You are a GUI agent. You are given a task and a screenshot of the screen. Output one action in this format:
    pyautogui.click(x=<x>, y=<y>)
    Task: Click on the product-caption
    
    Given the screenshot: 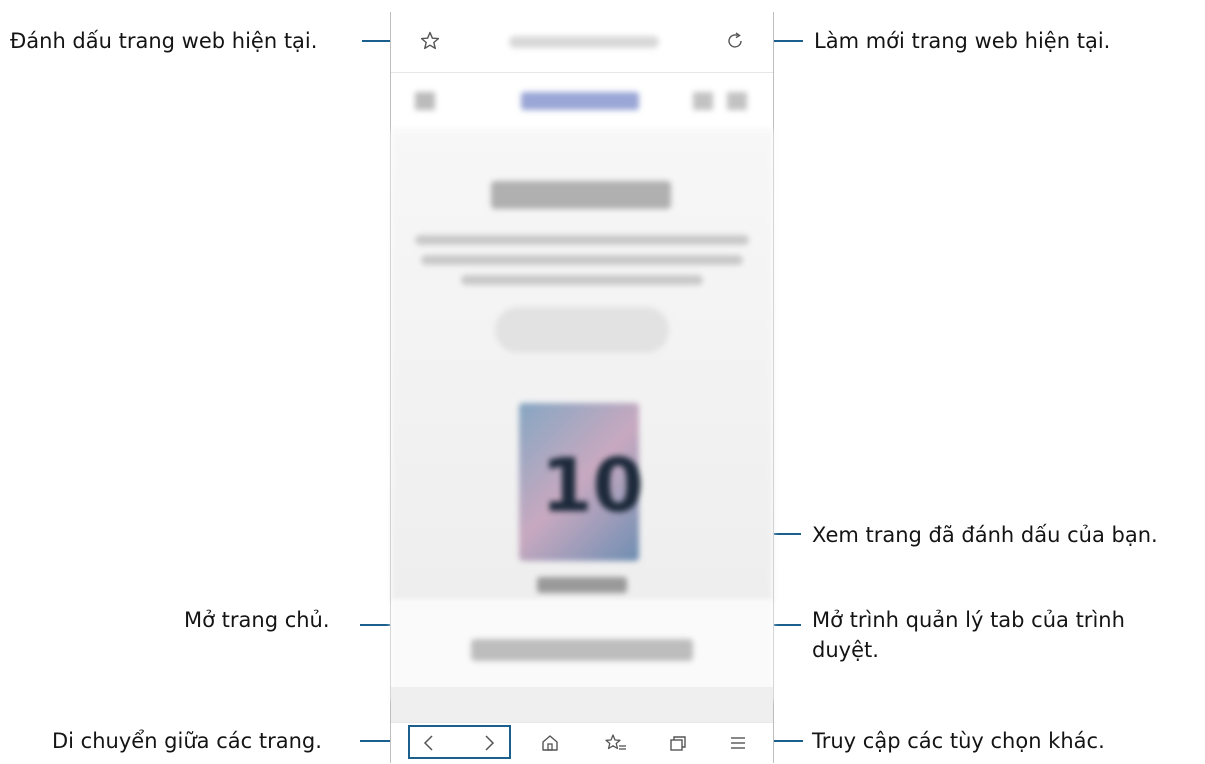 What is the action you would take?
    pyautogui.click(x=582, y=585)
    